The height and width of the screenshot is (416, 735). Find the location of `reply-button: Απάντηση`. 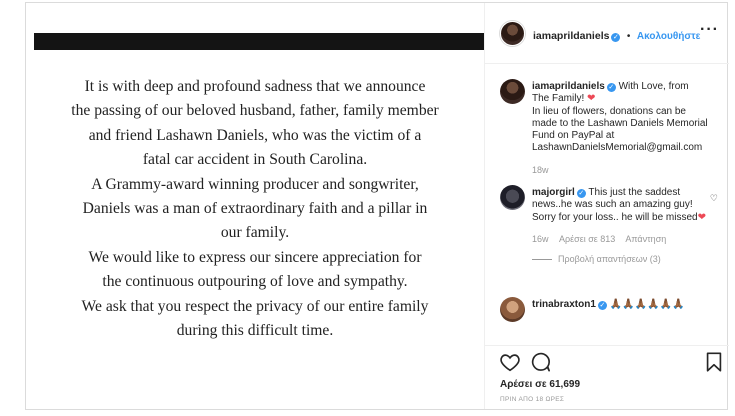

reply-button: Απάντηση is located at coordinates (645, 239).